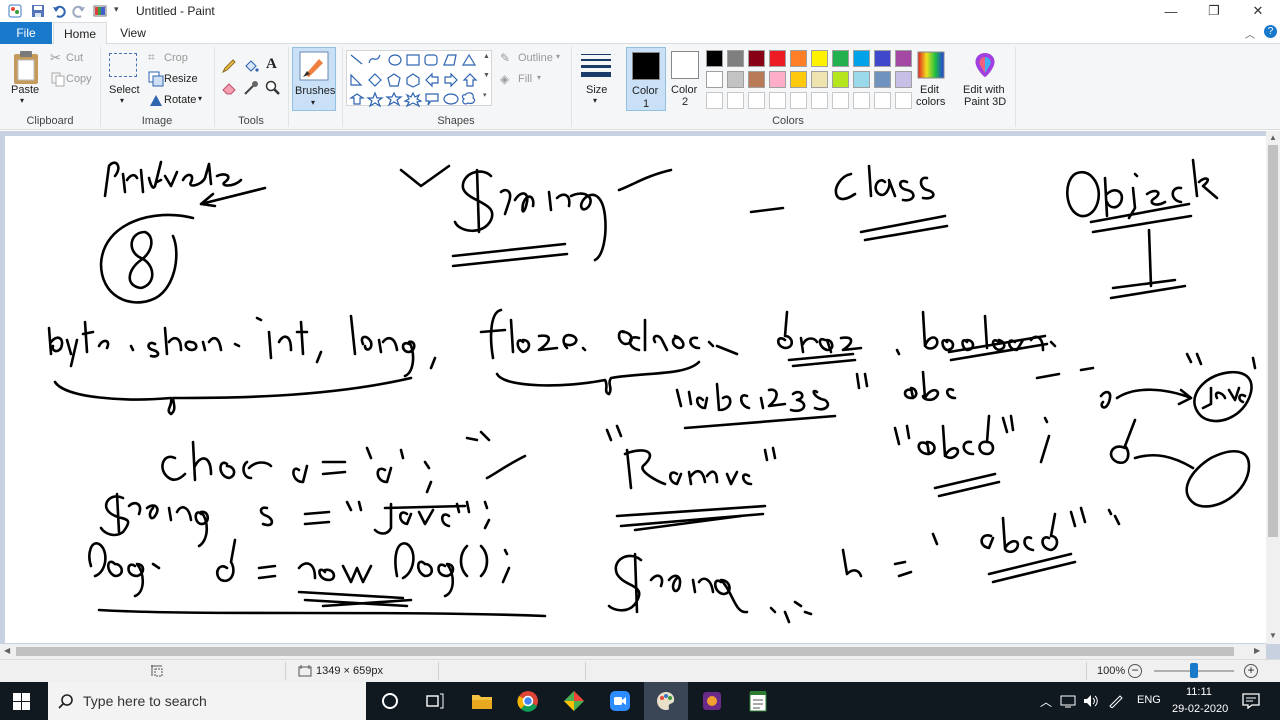  Describe the element at coordinates (1199, 692) in the screenshot. I see `clock-time: 11:11` at that location.